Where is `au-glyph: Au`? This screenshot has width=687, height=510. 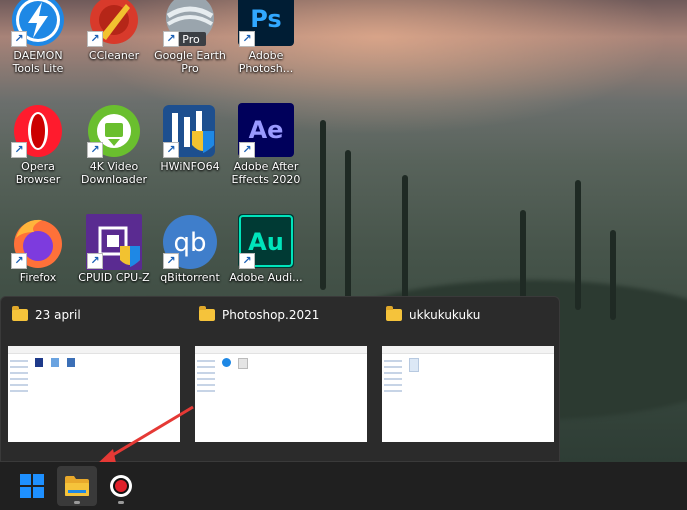 au-glyph: Au is located at coordinates (266, 242).